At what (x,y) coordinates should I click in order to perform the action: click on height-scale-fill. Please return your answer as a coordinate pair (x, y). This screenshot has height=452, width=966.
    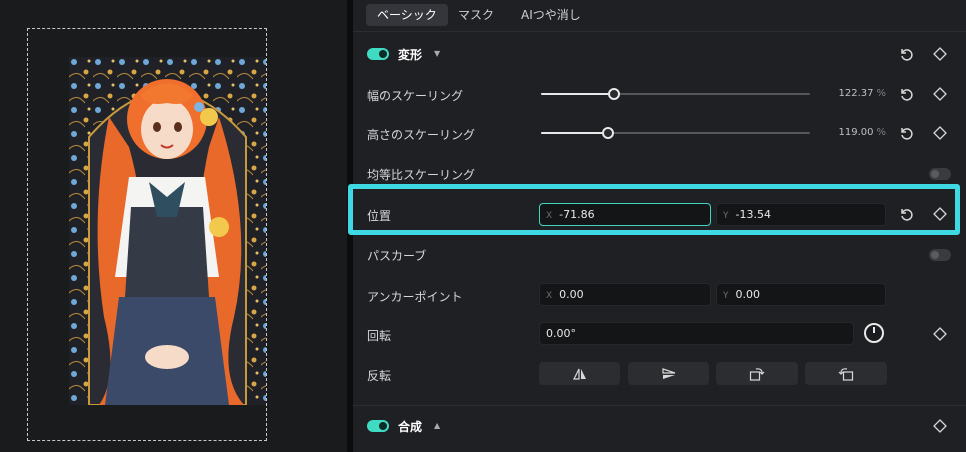
    Looking at the image, I should click on (575, 133).